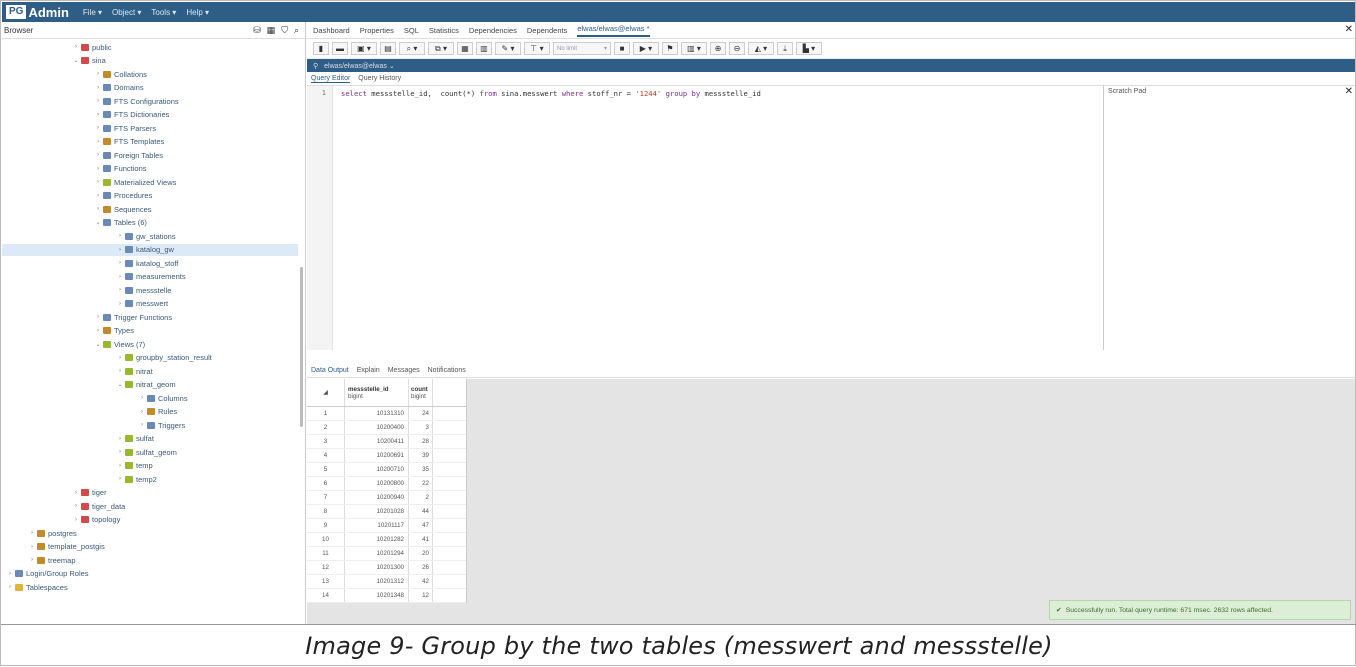 This screenshot has height=667, width=1356. I want to click on table-row: 9 10201117 47, so click(386, 526).